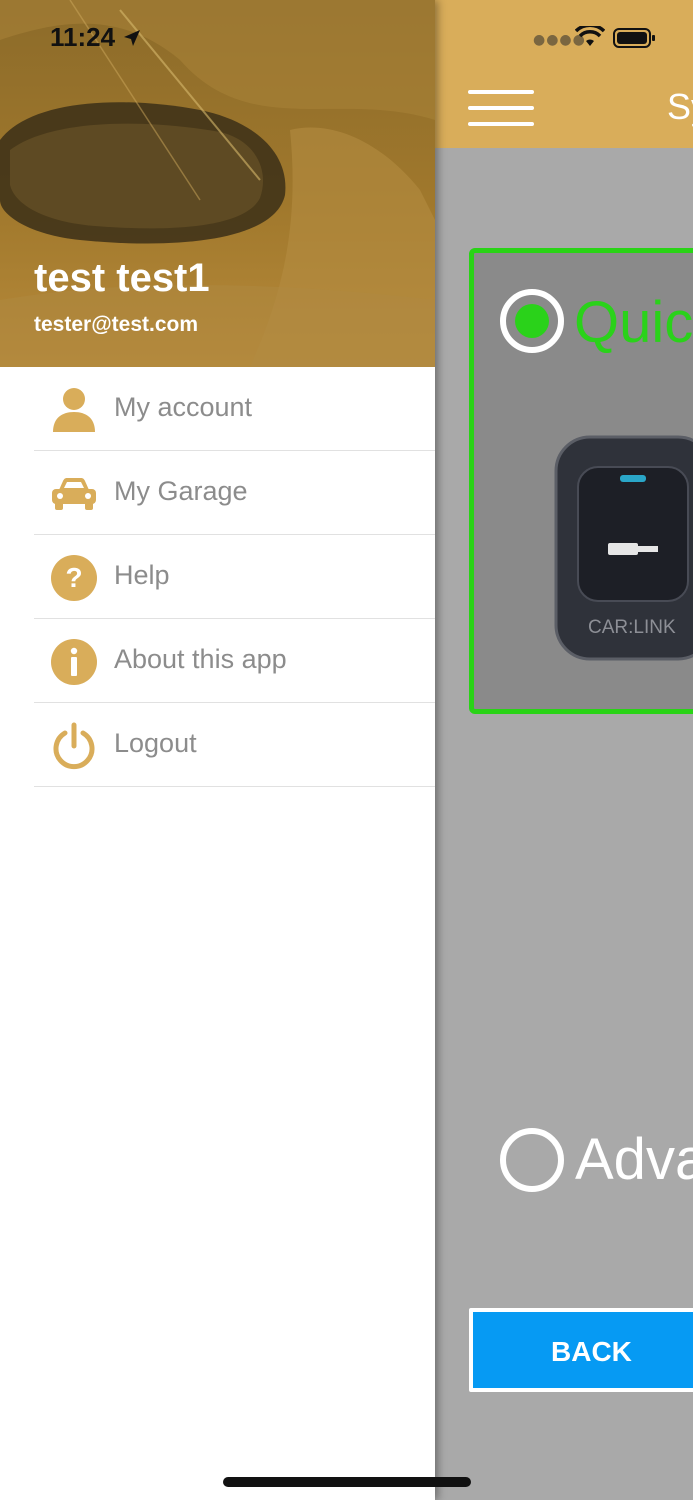  Describe the element at coordinates (116, 324) in the screenshot. I see `user-email: tester@test.com` at that location.